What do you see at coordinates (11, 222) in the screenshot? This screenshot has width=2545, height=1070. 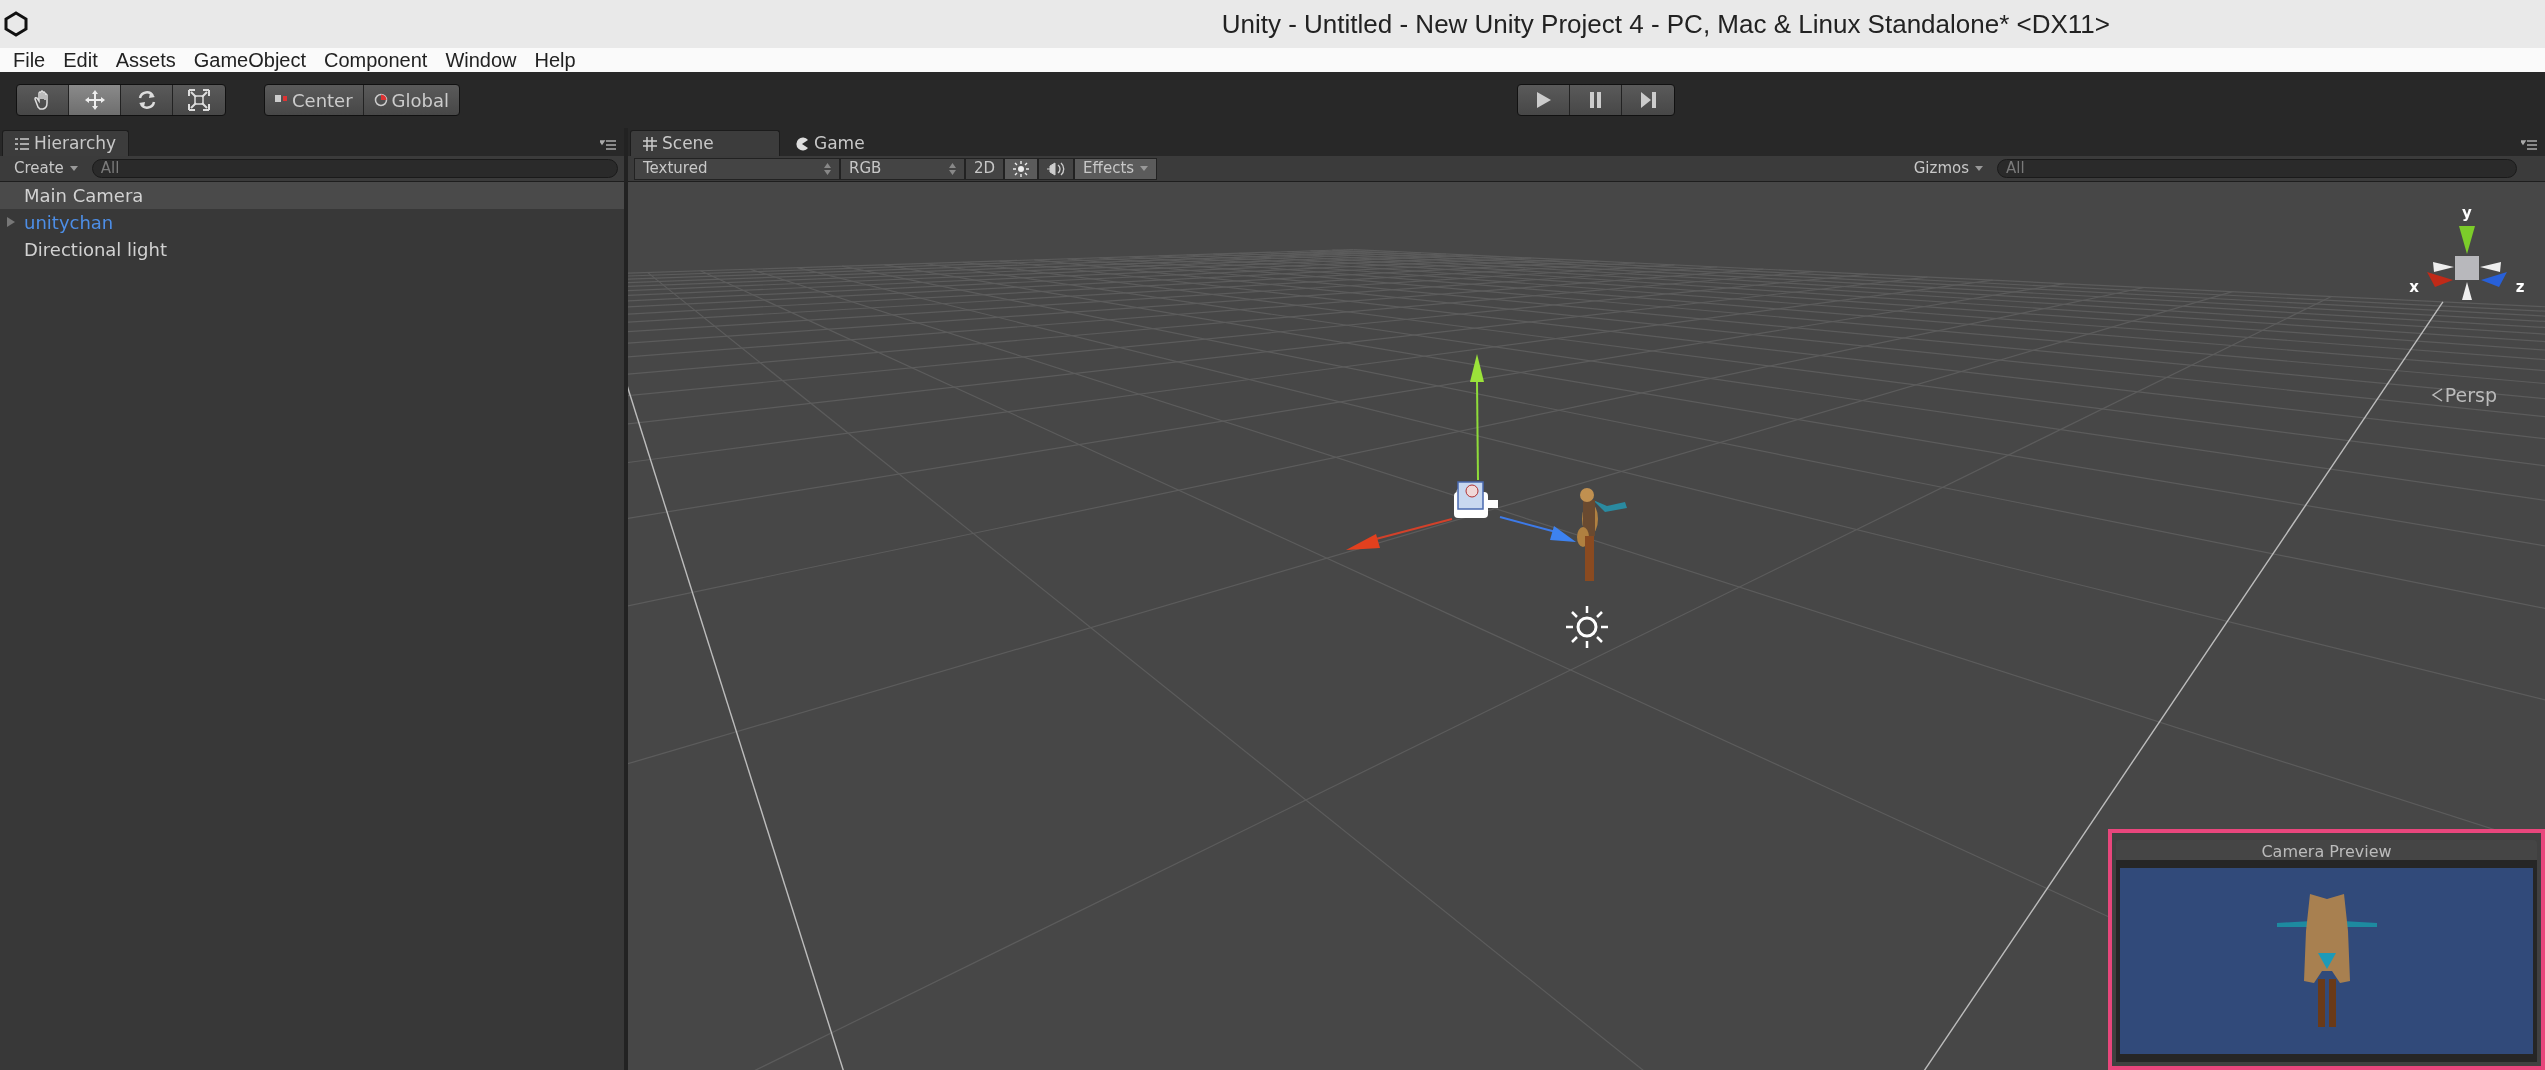 I see `foldout-arrow-icon` at bounding box center [11, 222].